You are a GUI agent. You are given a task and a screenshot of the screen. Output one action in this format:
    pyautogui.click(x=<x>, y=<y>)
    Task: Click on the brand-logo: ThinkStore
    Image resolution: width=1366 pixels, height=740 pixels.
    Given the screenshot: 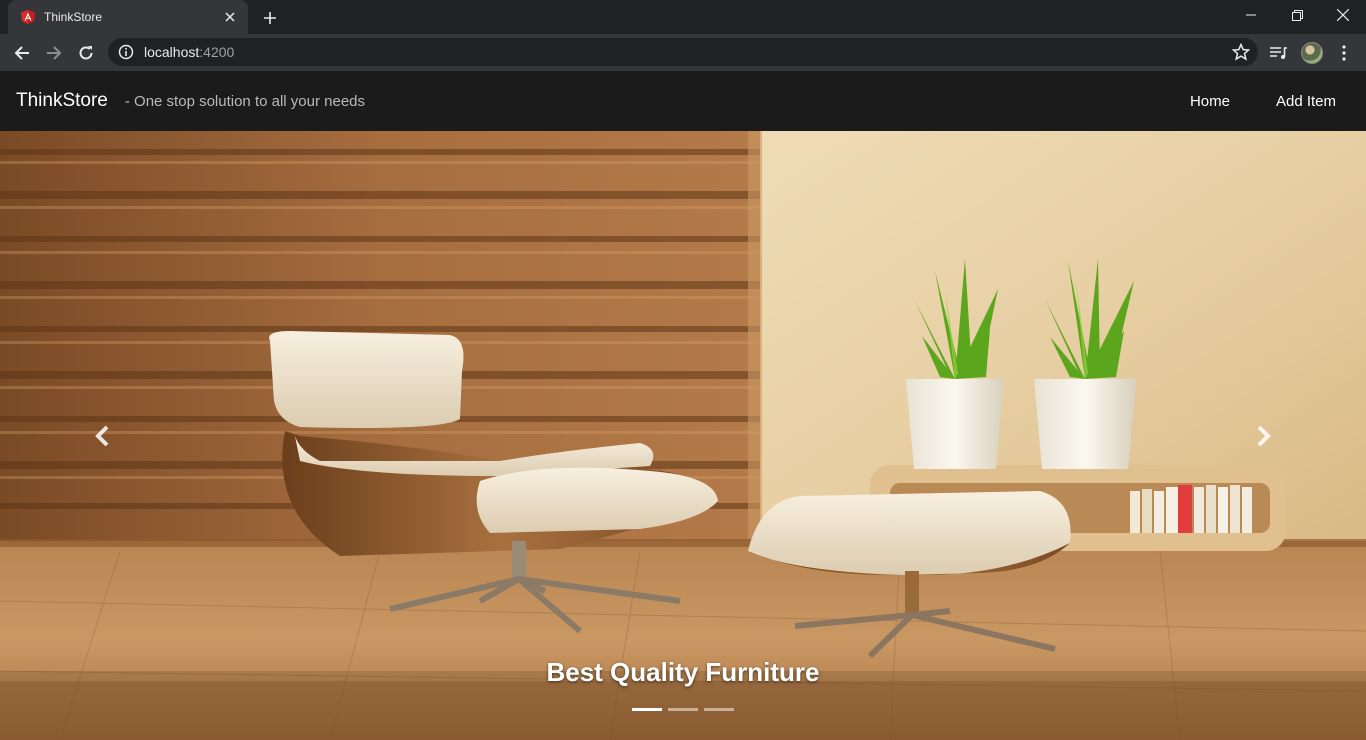 What is the action you would take?
    pyautogui.click(x=62, y=101)
    